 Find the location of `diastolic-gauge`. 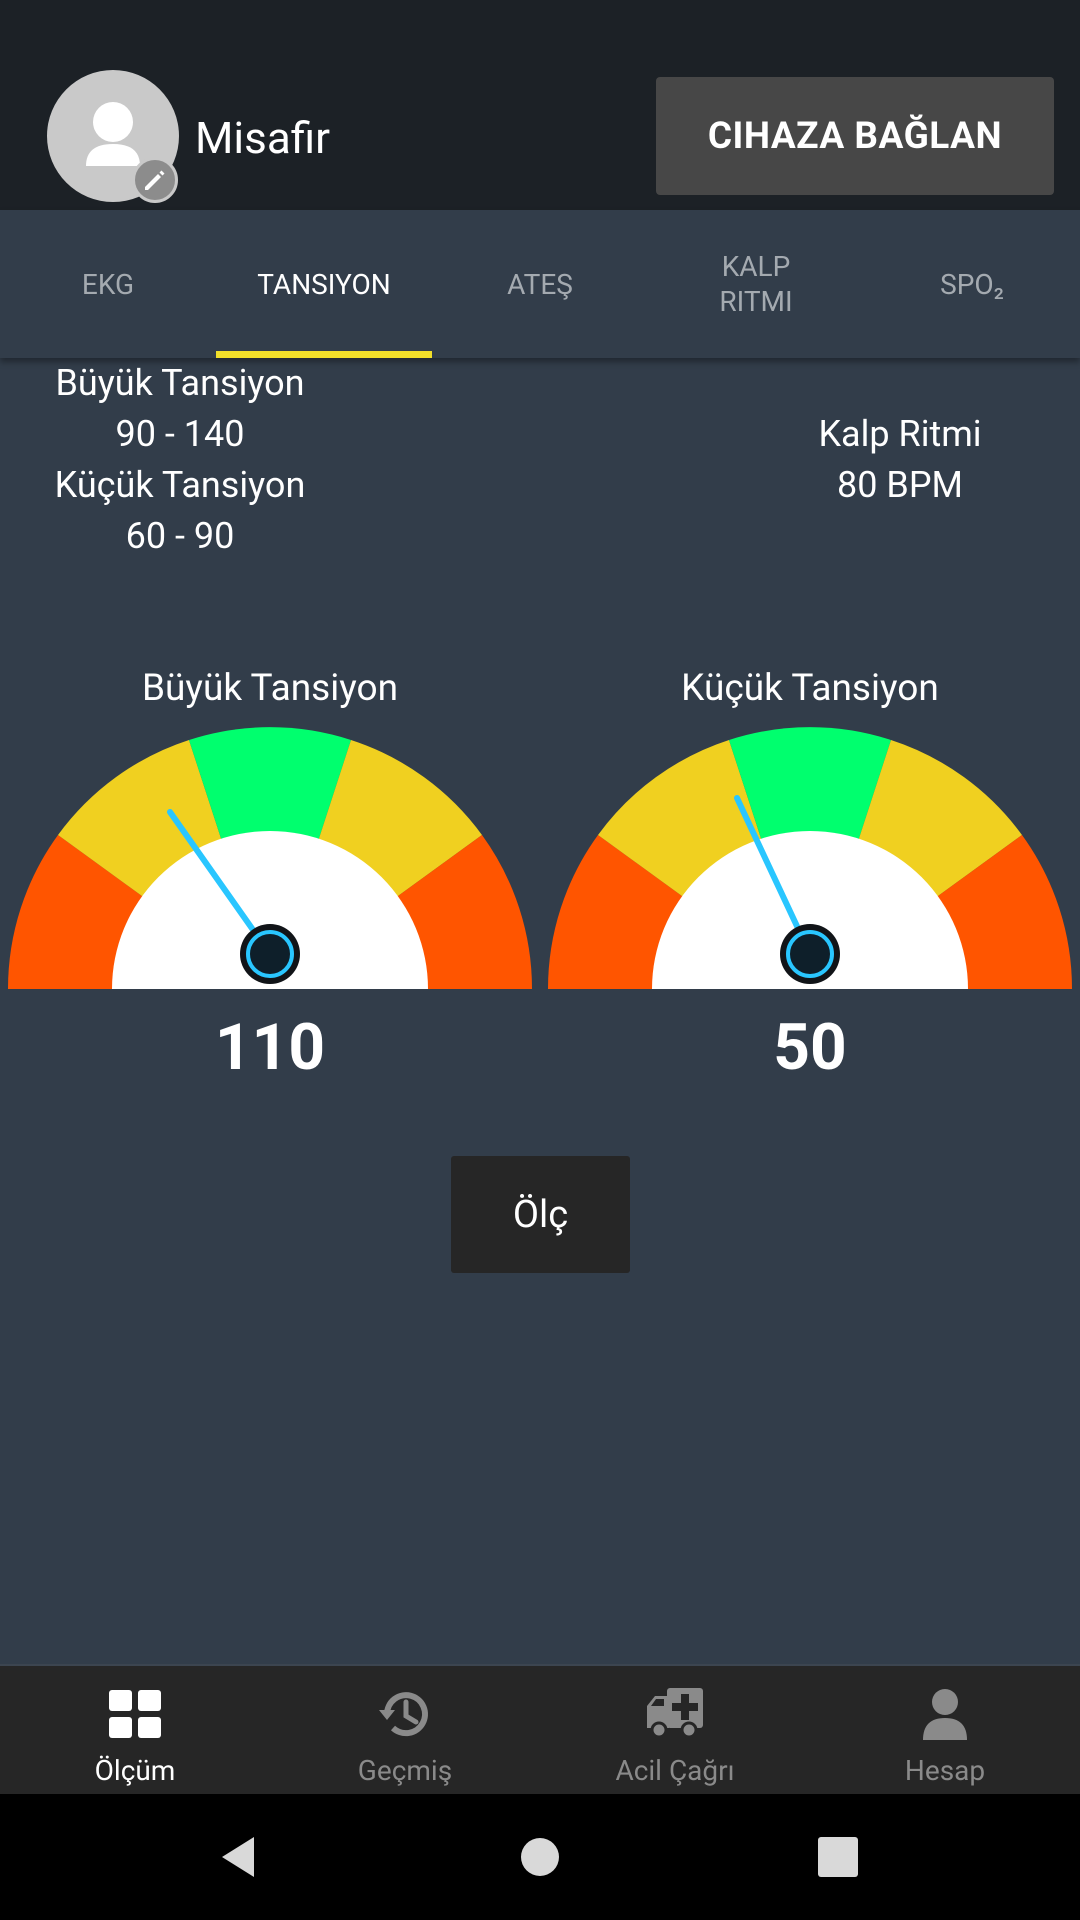

diastolic-gauge is located at coordinates (810, 858).